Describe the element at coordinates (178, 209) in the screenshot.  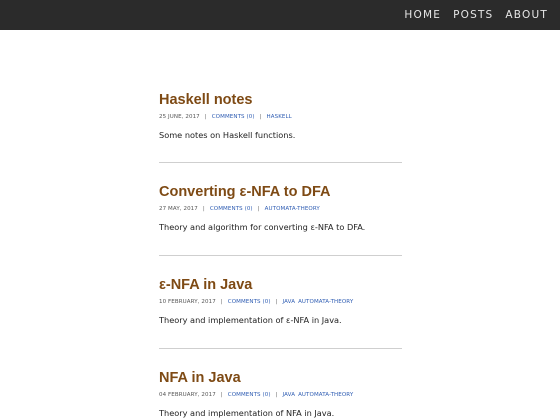
I see `post-date: 27 MAY, 2017` at that location.